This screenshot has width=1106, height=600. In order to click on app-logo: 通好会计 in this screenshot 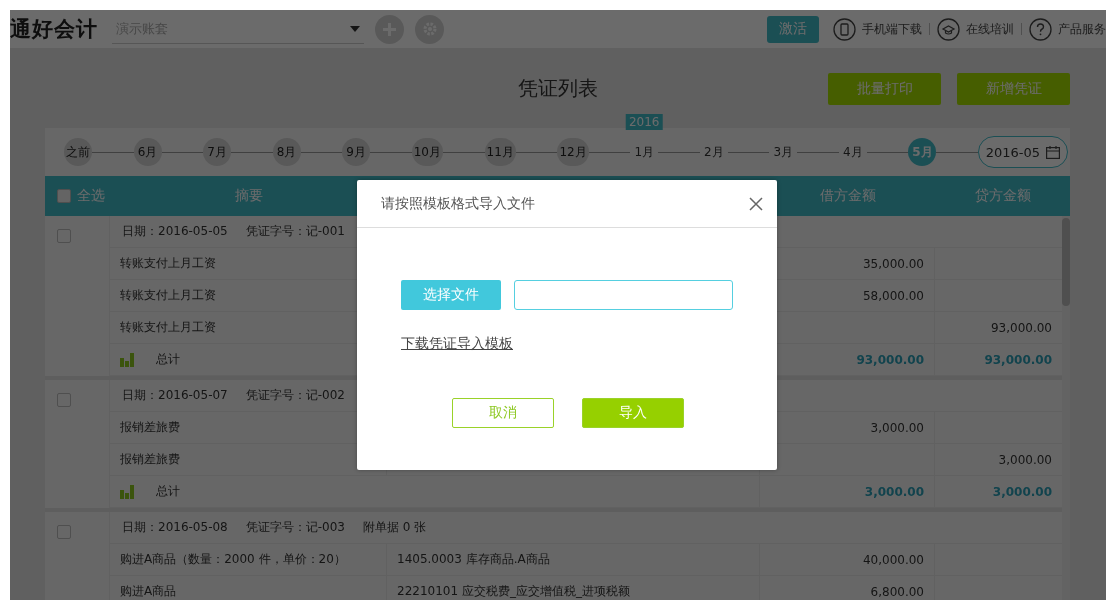, I will do `click(54, 29)`.